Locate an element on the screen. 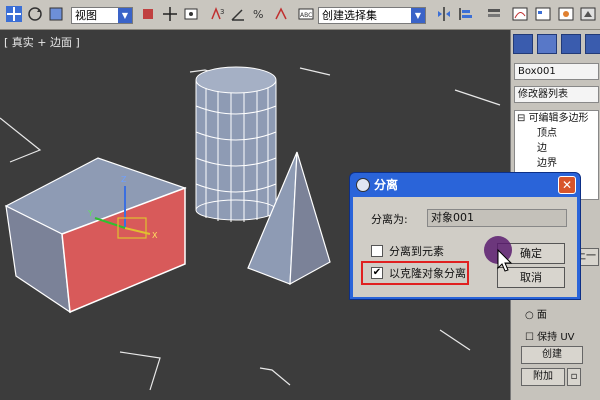 This screenshot has width=600, height=400. close-icon: ✕ is located at coordinates (567, 185).